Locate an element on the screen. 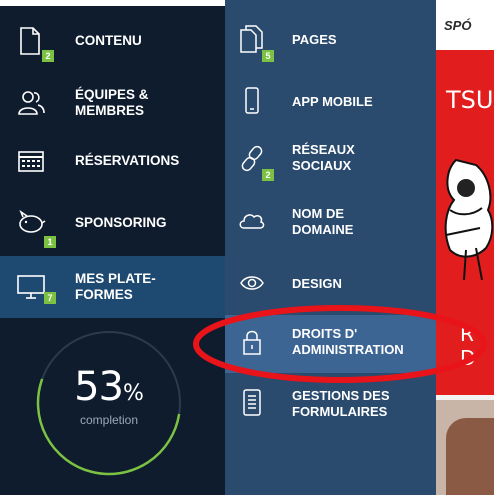  cloud-icon is located at coordinates (252, 221).